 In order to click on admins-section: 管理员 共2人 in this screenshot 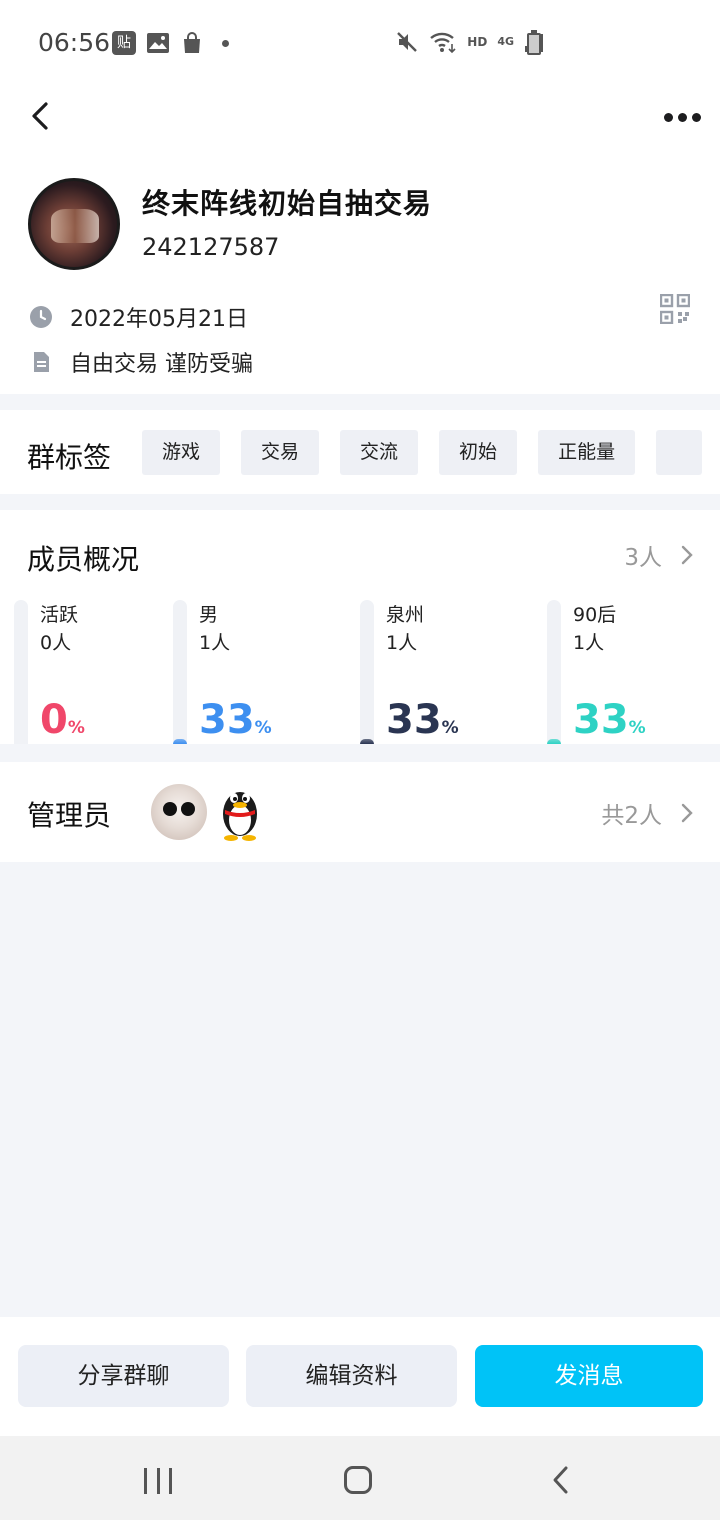, I will do `click(360, 812)`.